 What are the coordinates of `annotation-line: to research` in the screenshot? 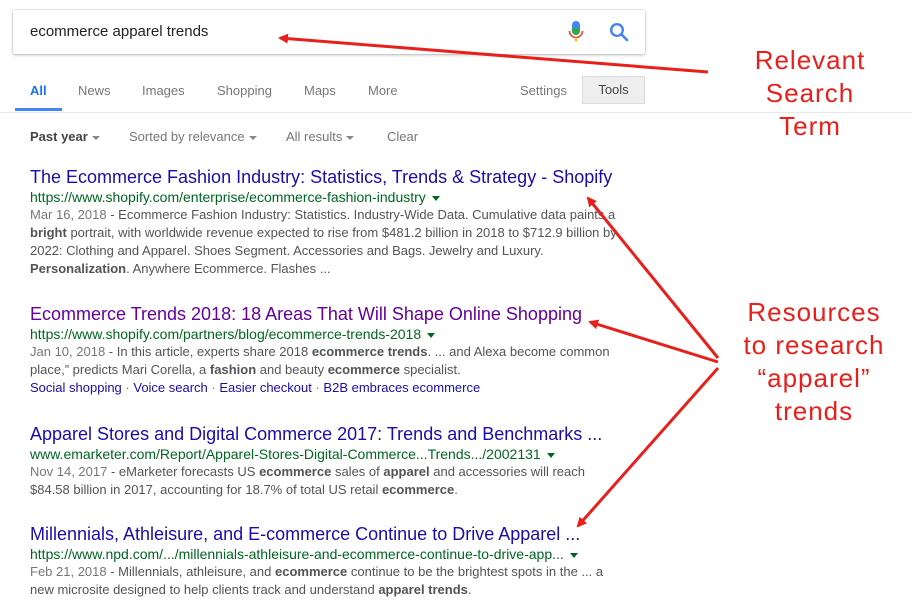 It's located at (814, 345).